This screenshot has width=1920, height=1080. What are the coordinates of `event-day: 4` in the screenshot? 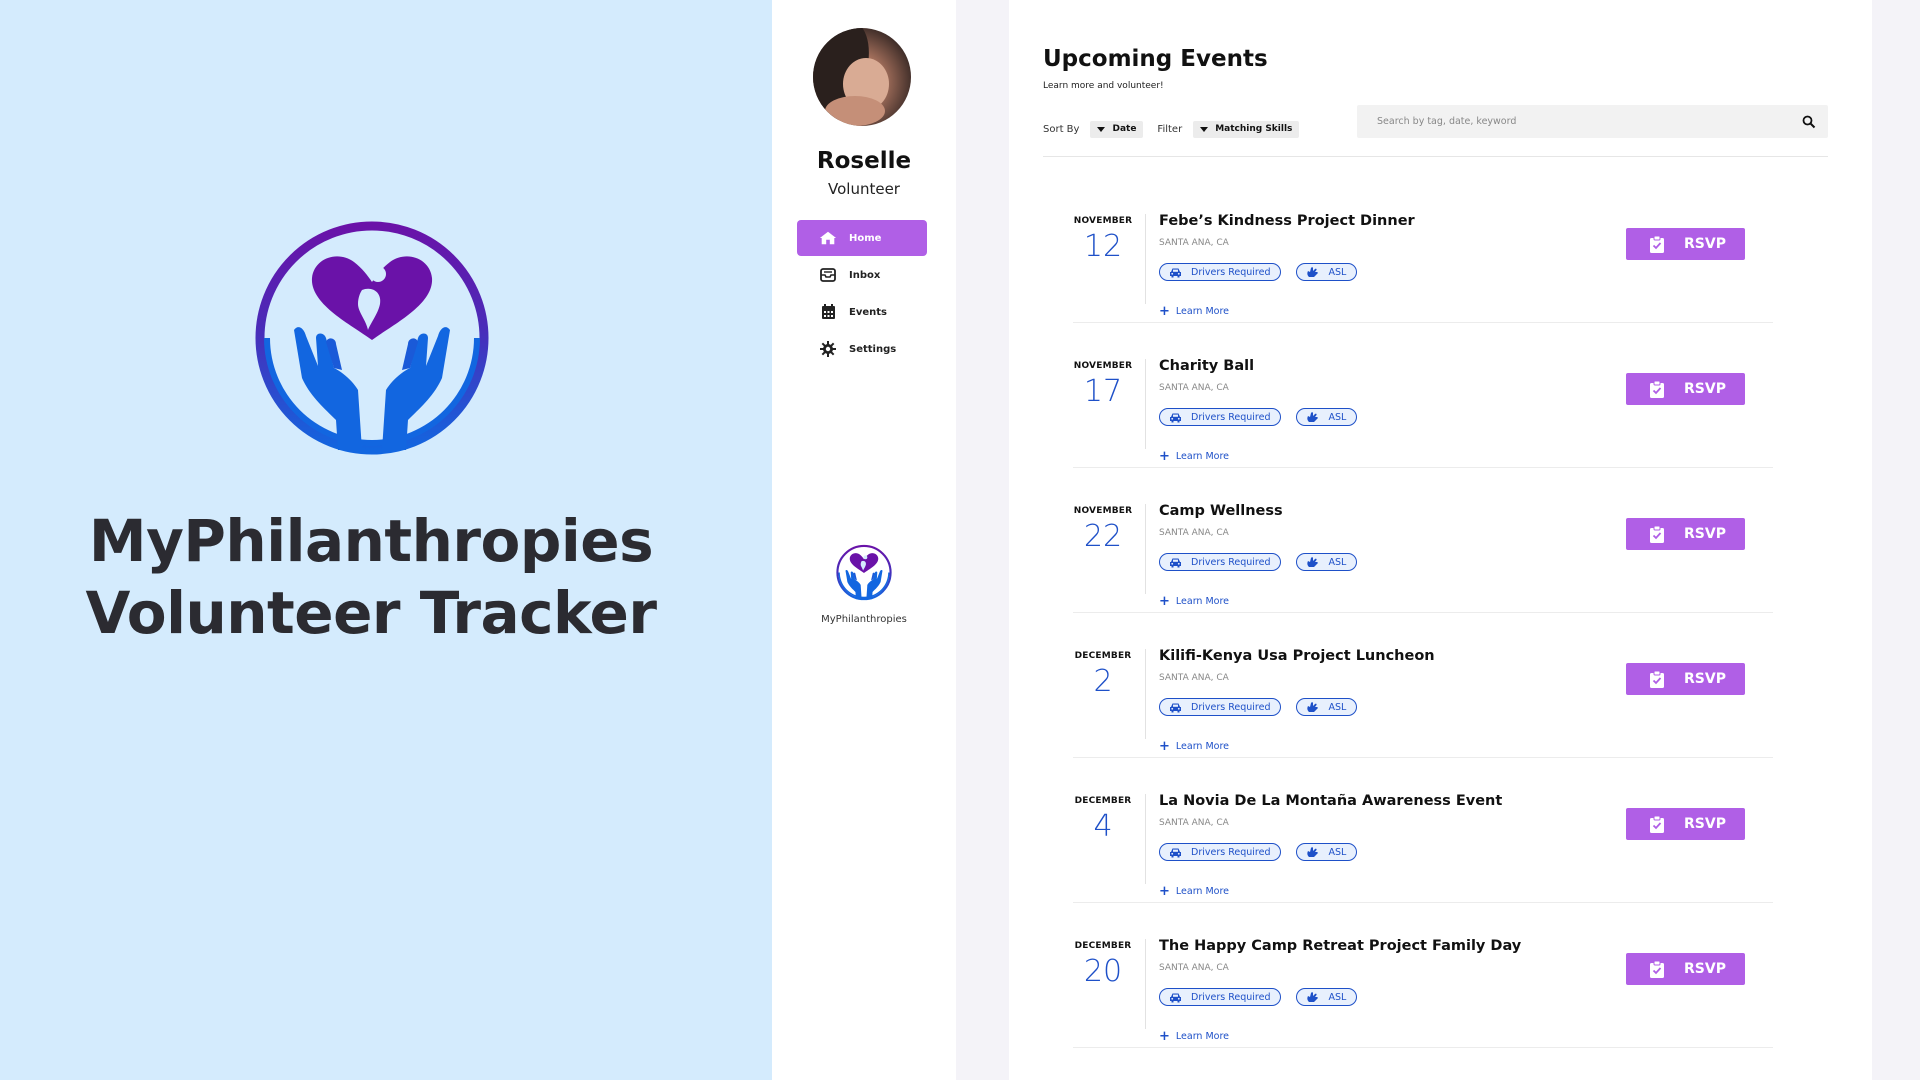 It's located at (1103, 826).